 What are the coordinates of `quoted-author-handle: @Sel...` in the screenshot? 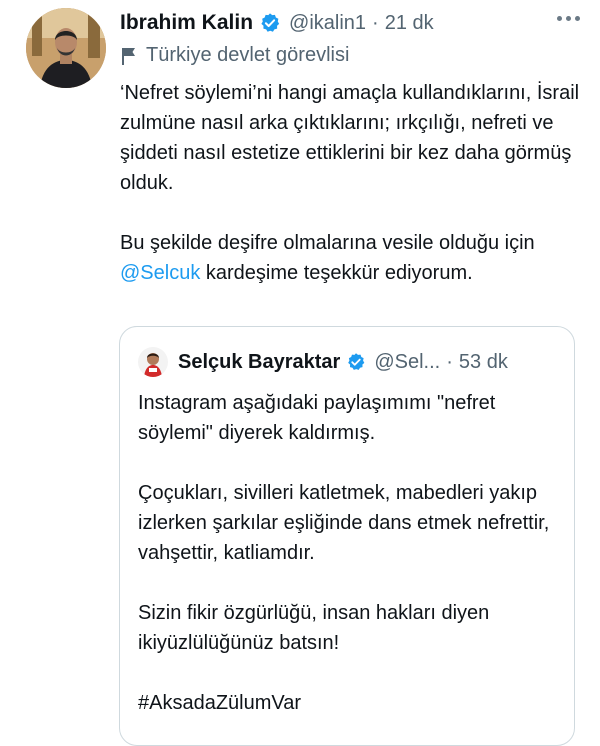 It's located at (407, 362).